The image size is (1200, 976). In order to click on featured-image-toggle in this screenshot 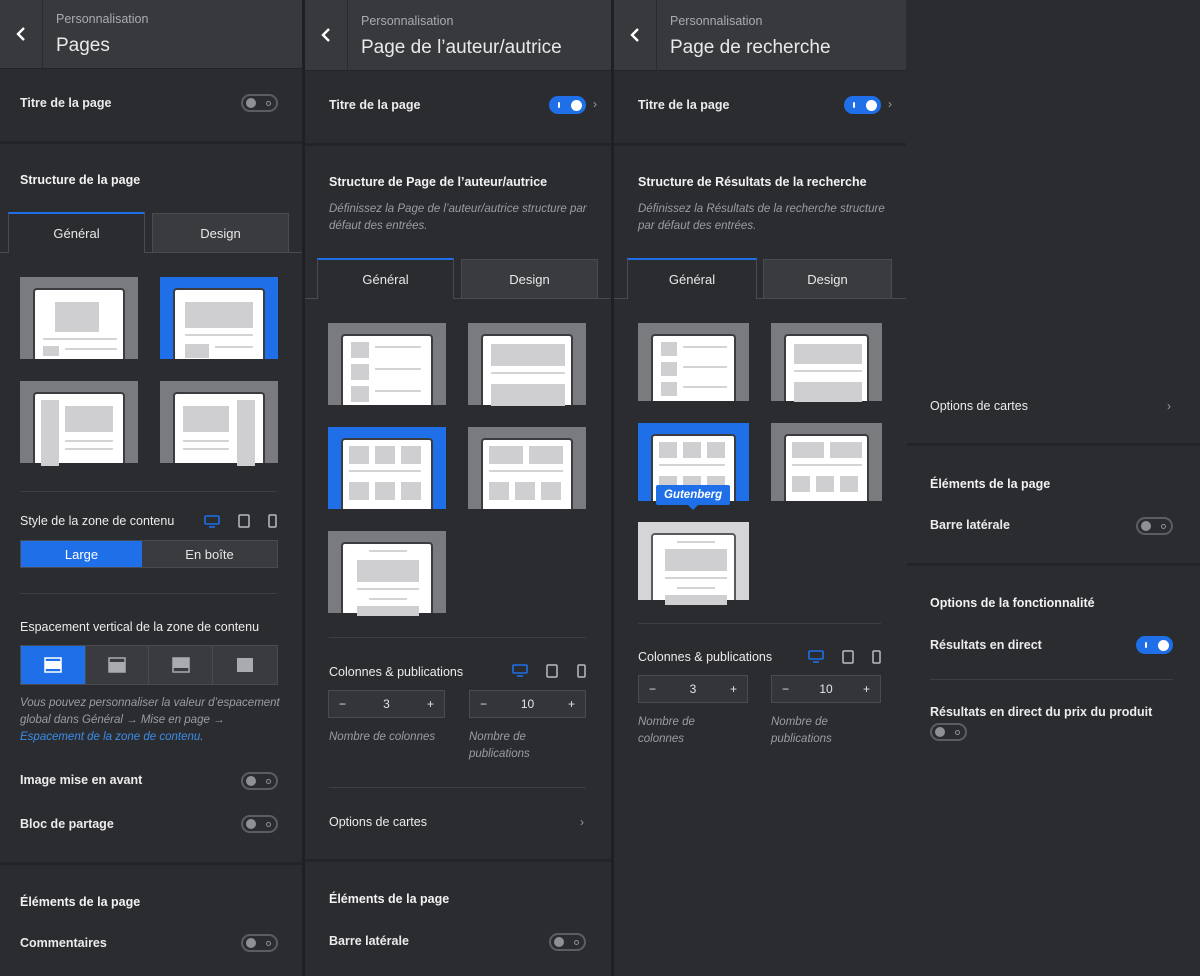, I will do `click(259, 781)`.